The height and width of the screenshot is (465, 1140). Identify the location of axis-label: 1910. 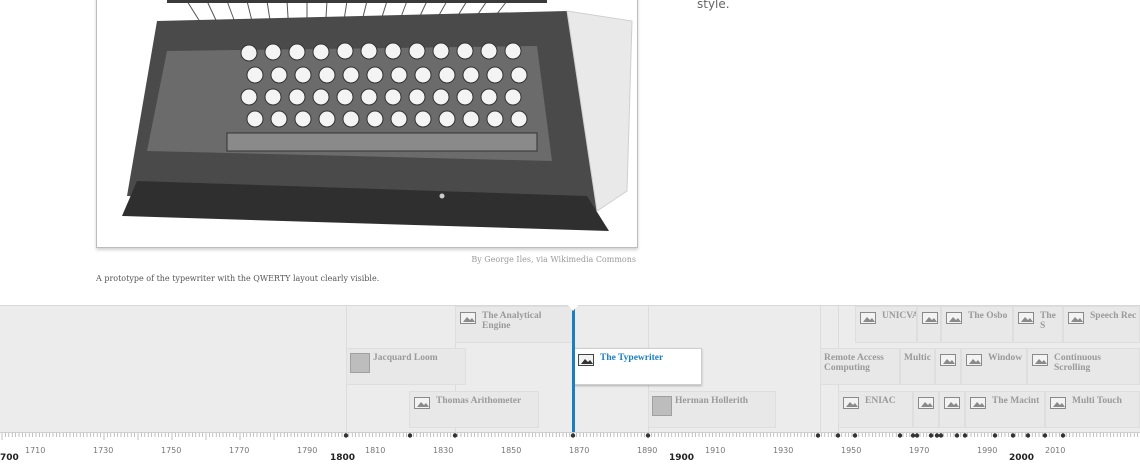
(715, 450).